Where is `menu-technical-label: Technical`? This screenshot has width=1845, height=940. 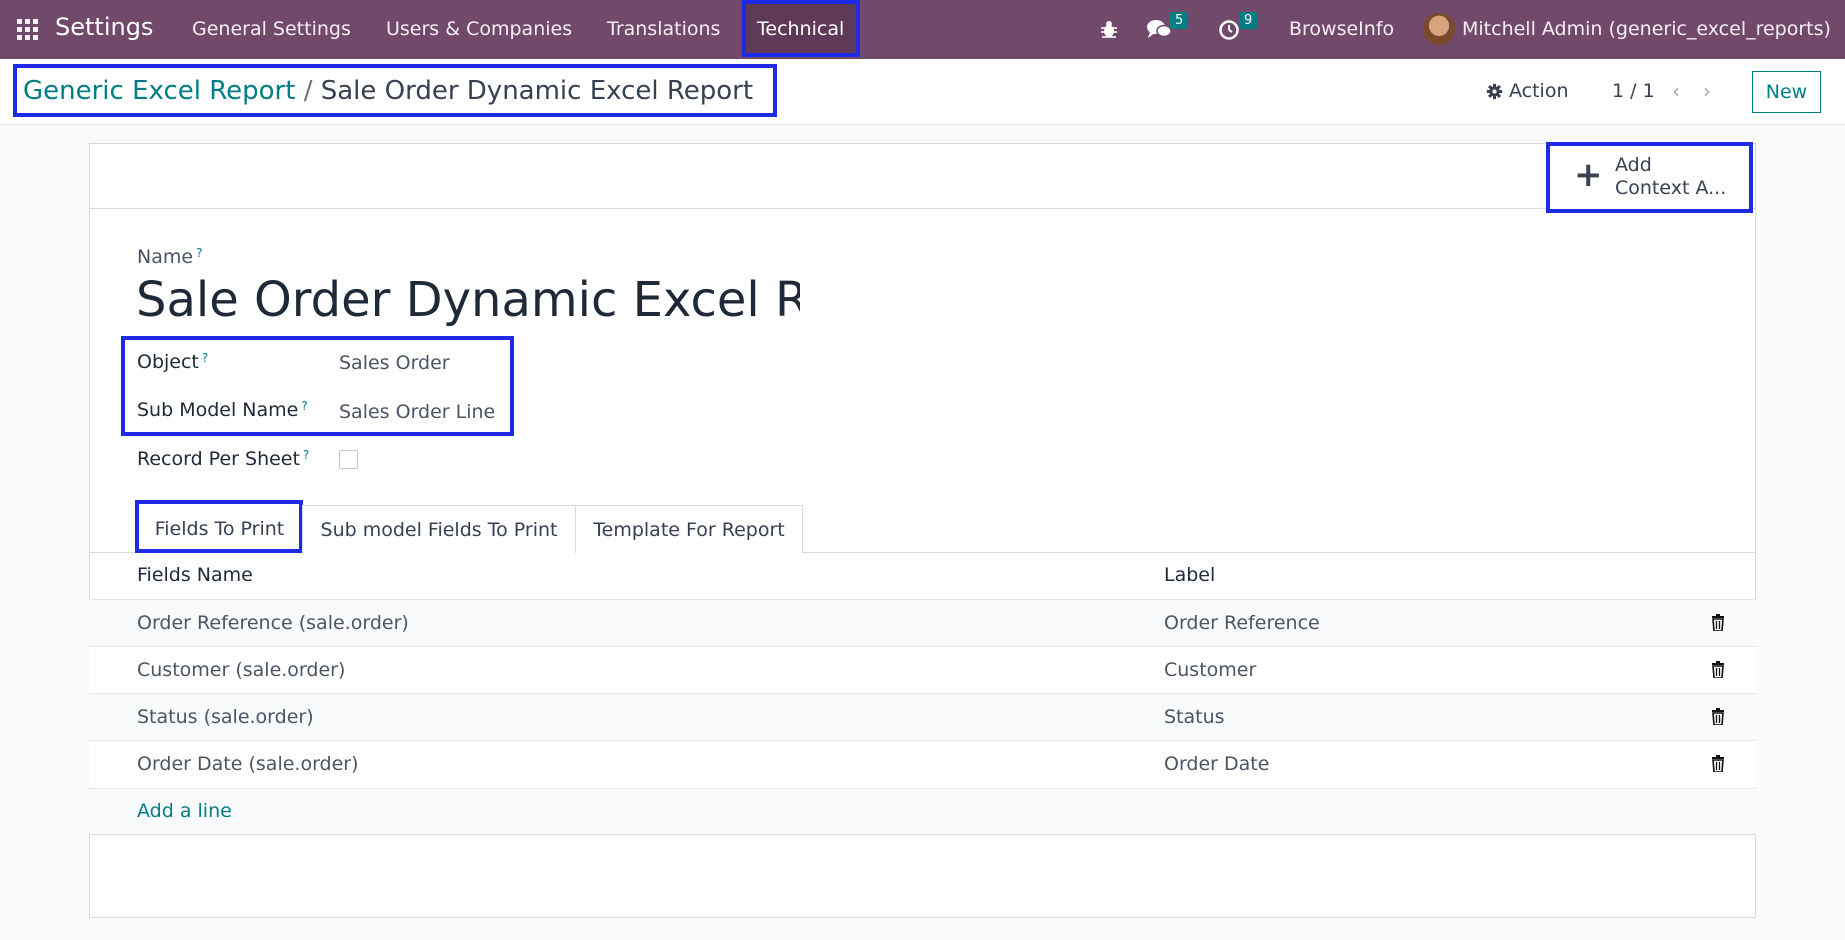
menu-technical-label: Technical is located at coordinates (801, 29).